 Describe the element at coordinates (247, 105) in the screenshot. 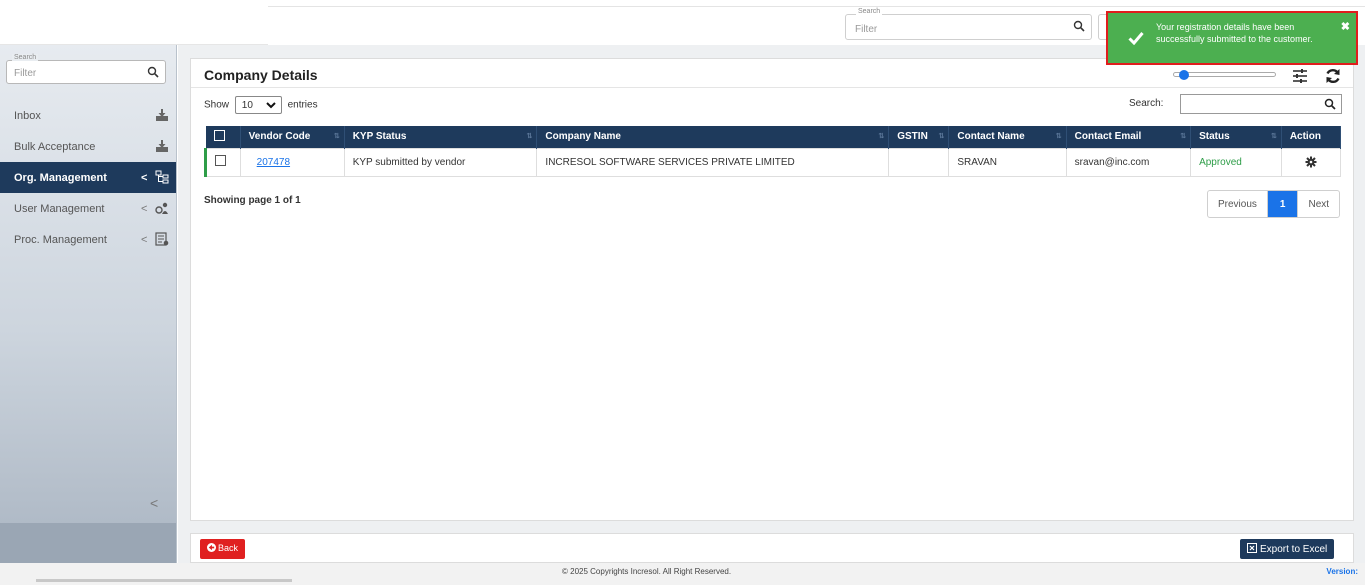

I see `entries-select-value: 10` at that location.